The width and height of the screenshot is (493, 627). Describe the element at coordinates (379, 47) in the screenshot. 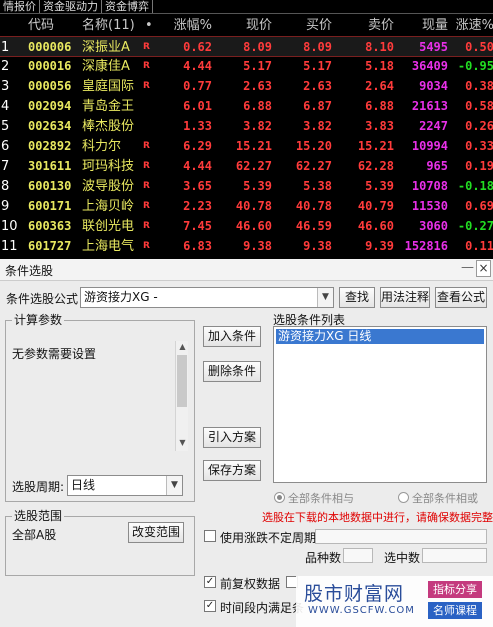

I see `ask-price: 8.10` at that location.